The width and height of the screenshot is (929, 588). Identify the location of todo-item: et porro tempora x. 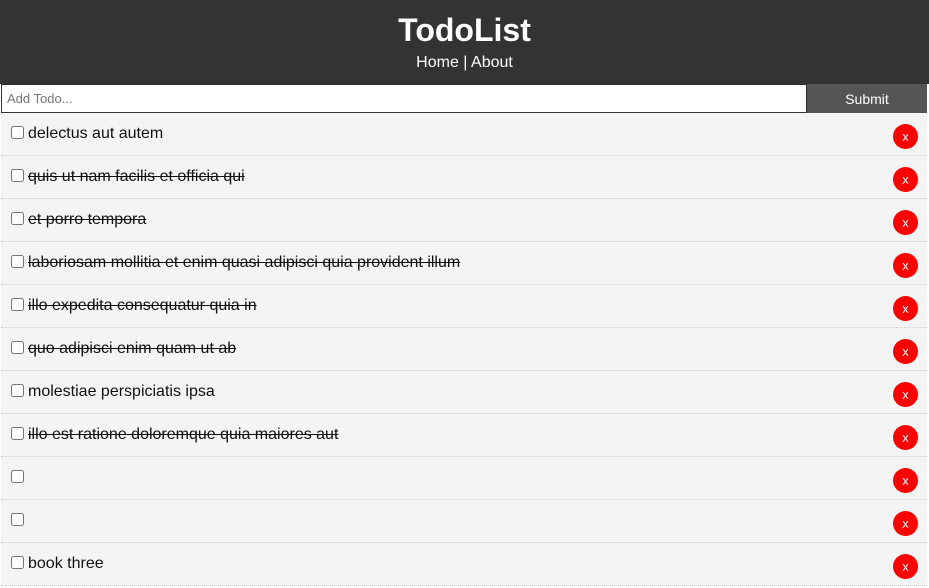
(464, 220).